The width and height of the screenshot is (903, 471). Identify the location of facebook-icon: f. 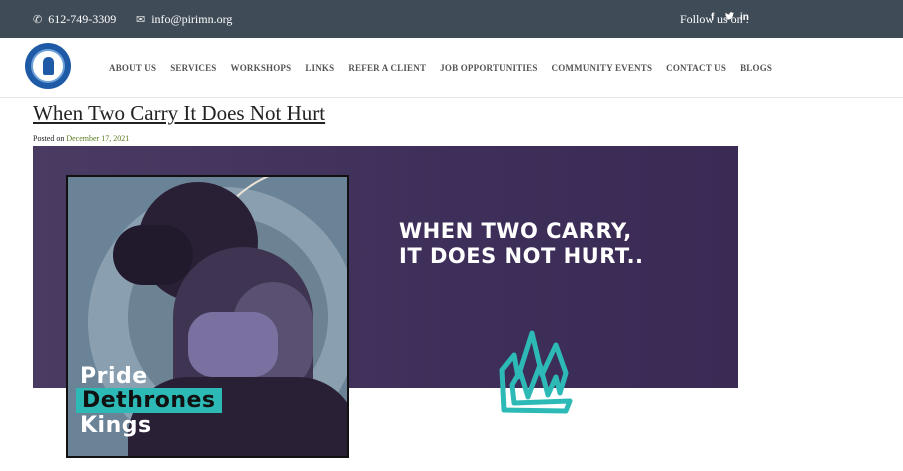
(712, 17).